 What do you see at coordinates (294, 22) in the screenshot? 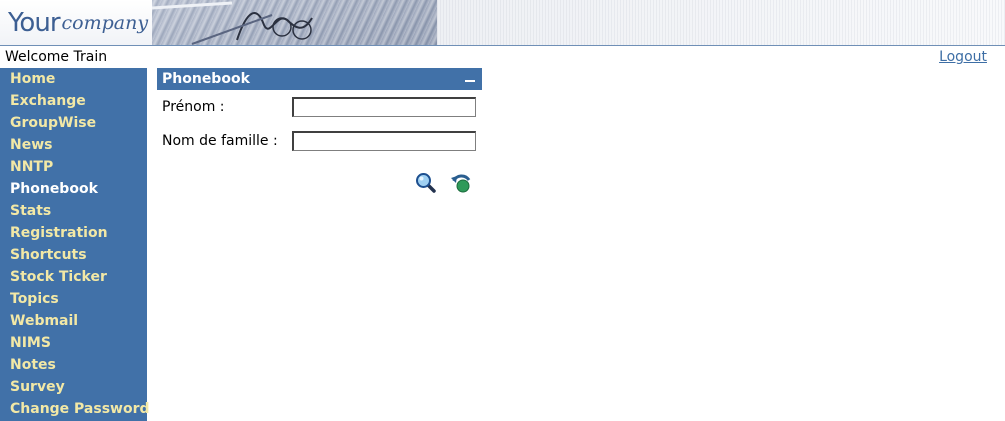
I see `banner-image` at bounding box center [294, 22].